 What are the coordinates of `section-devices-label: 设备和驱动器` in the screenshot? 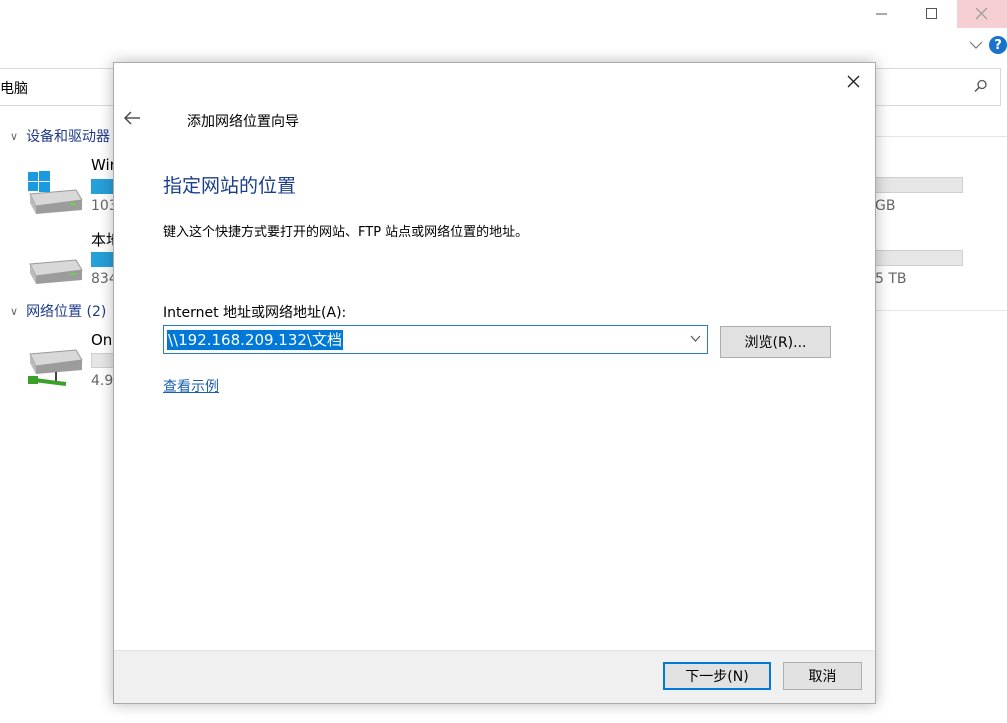 It's located at (68, 137).